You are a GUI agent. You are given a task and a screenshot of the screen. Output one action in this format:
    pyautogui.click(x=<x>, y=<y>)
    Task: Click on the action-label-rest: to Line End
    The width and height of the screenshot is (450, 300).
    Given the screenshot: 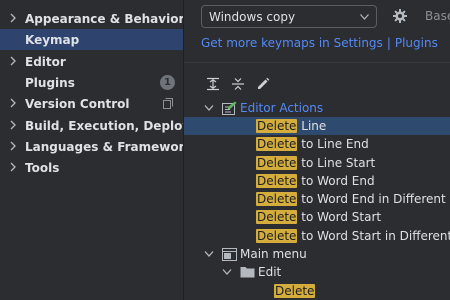 What is the action you would take?
    pyautogui.click(x=333, y=144)
    